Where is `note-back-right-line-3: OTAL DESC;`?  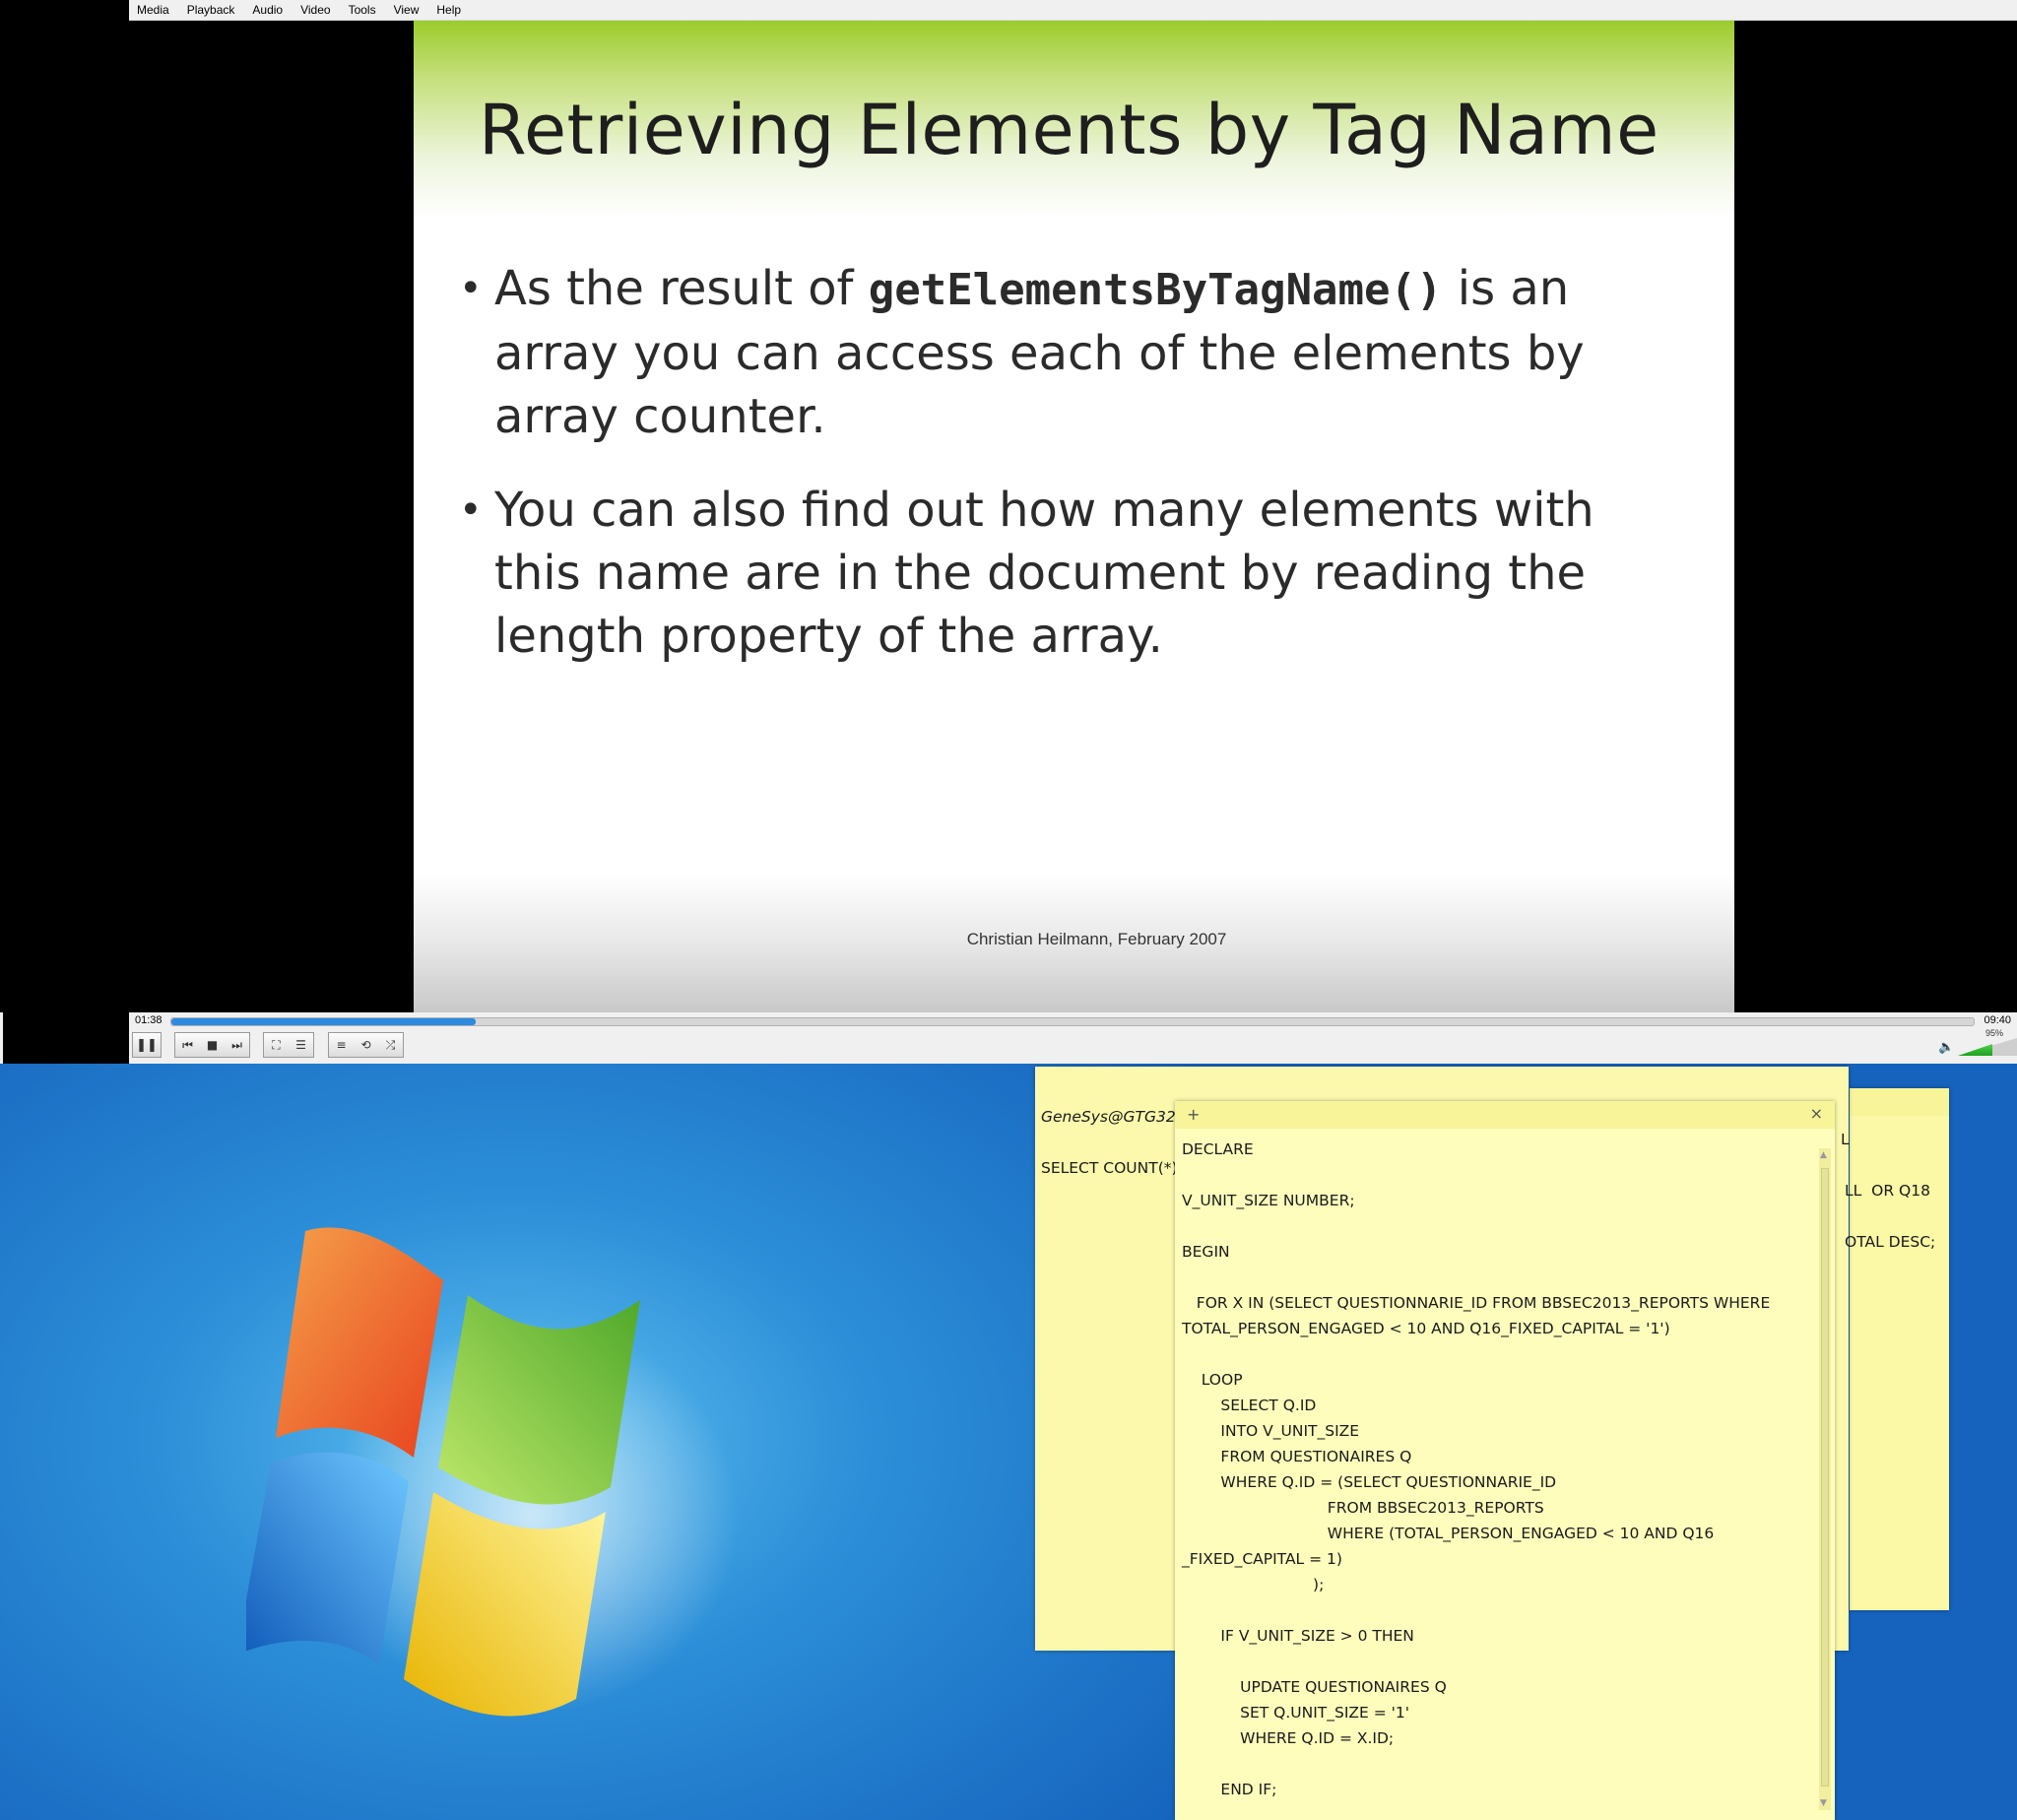 note-back-right-line-3: OTAL DESC; is located at coordinates (1890, 1242).